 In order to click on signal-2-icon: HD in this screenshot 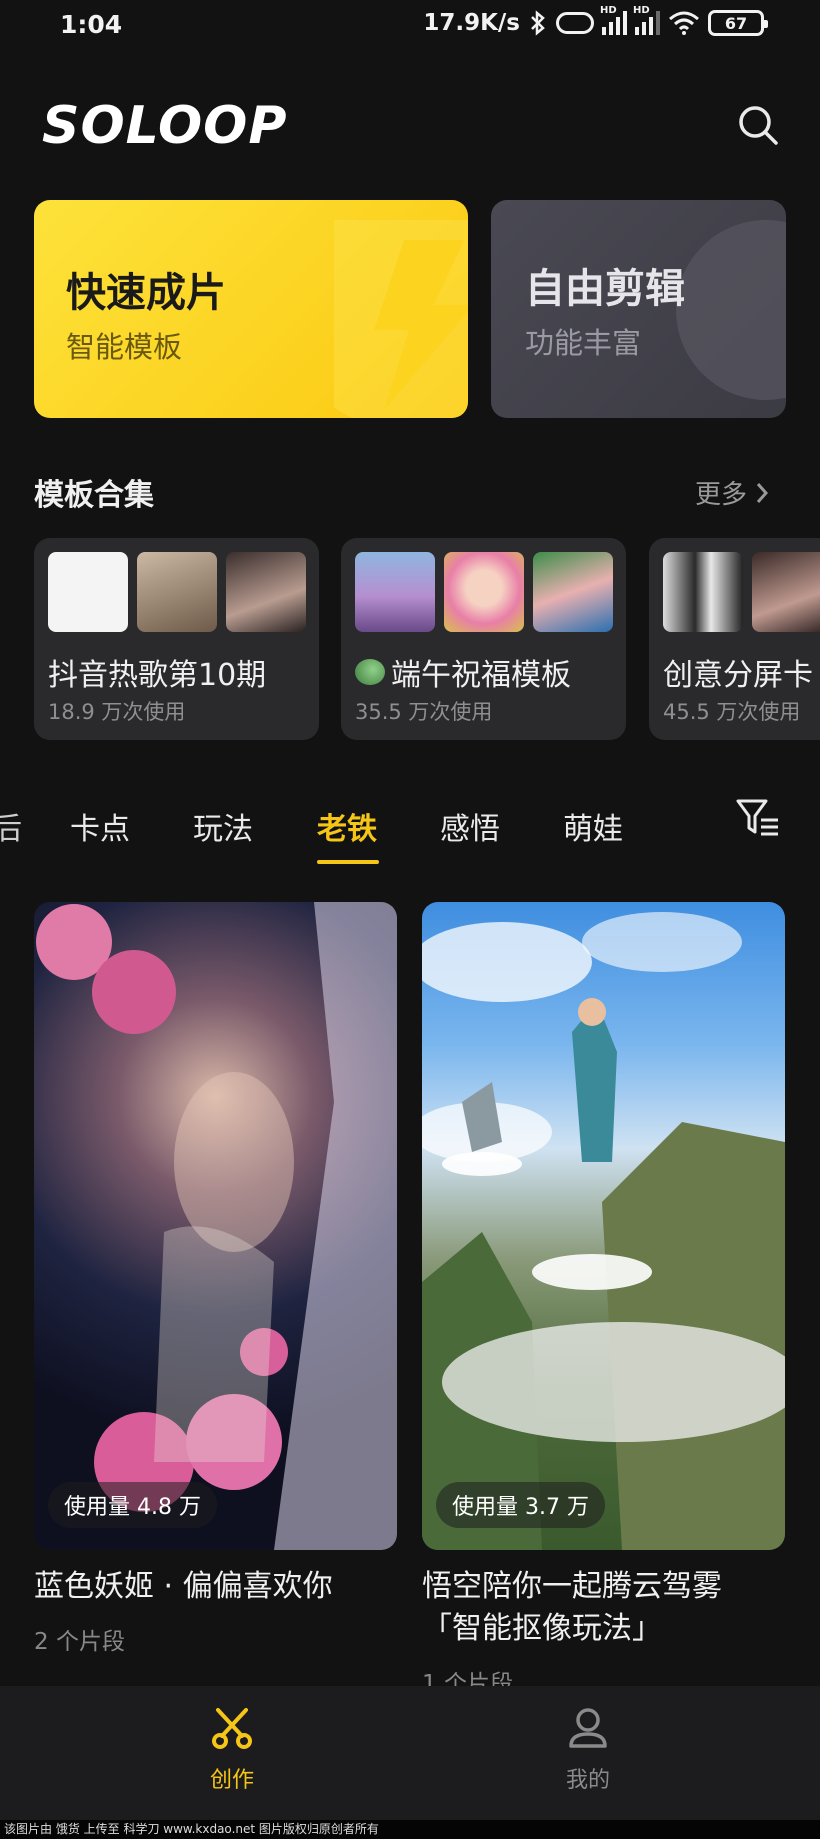, I will do `click(646, 20)`.